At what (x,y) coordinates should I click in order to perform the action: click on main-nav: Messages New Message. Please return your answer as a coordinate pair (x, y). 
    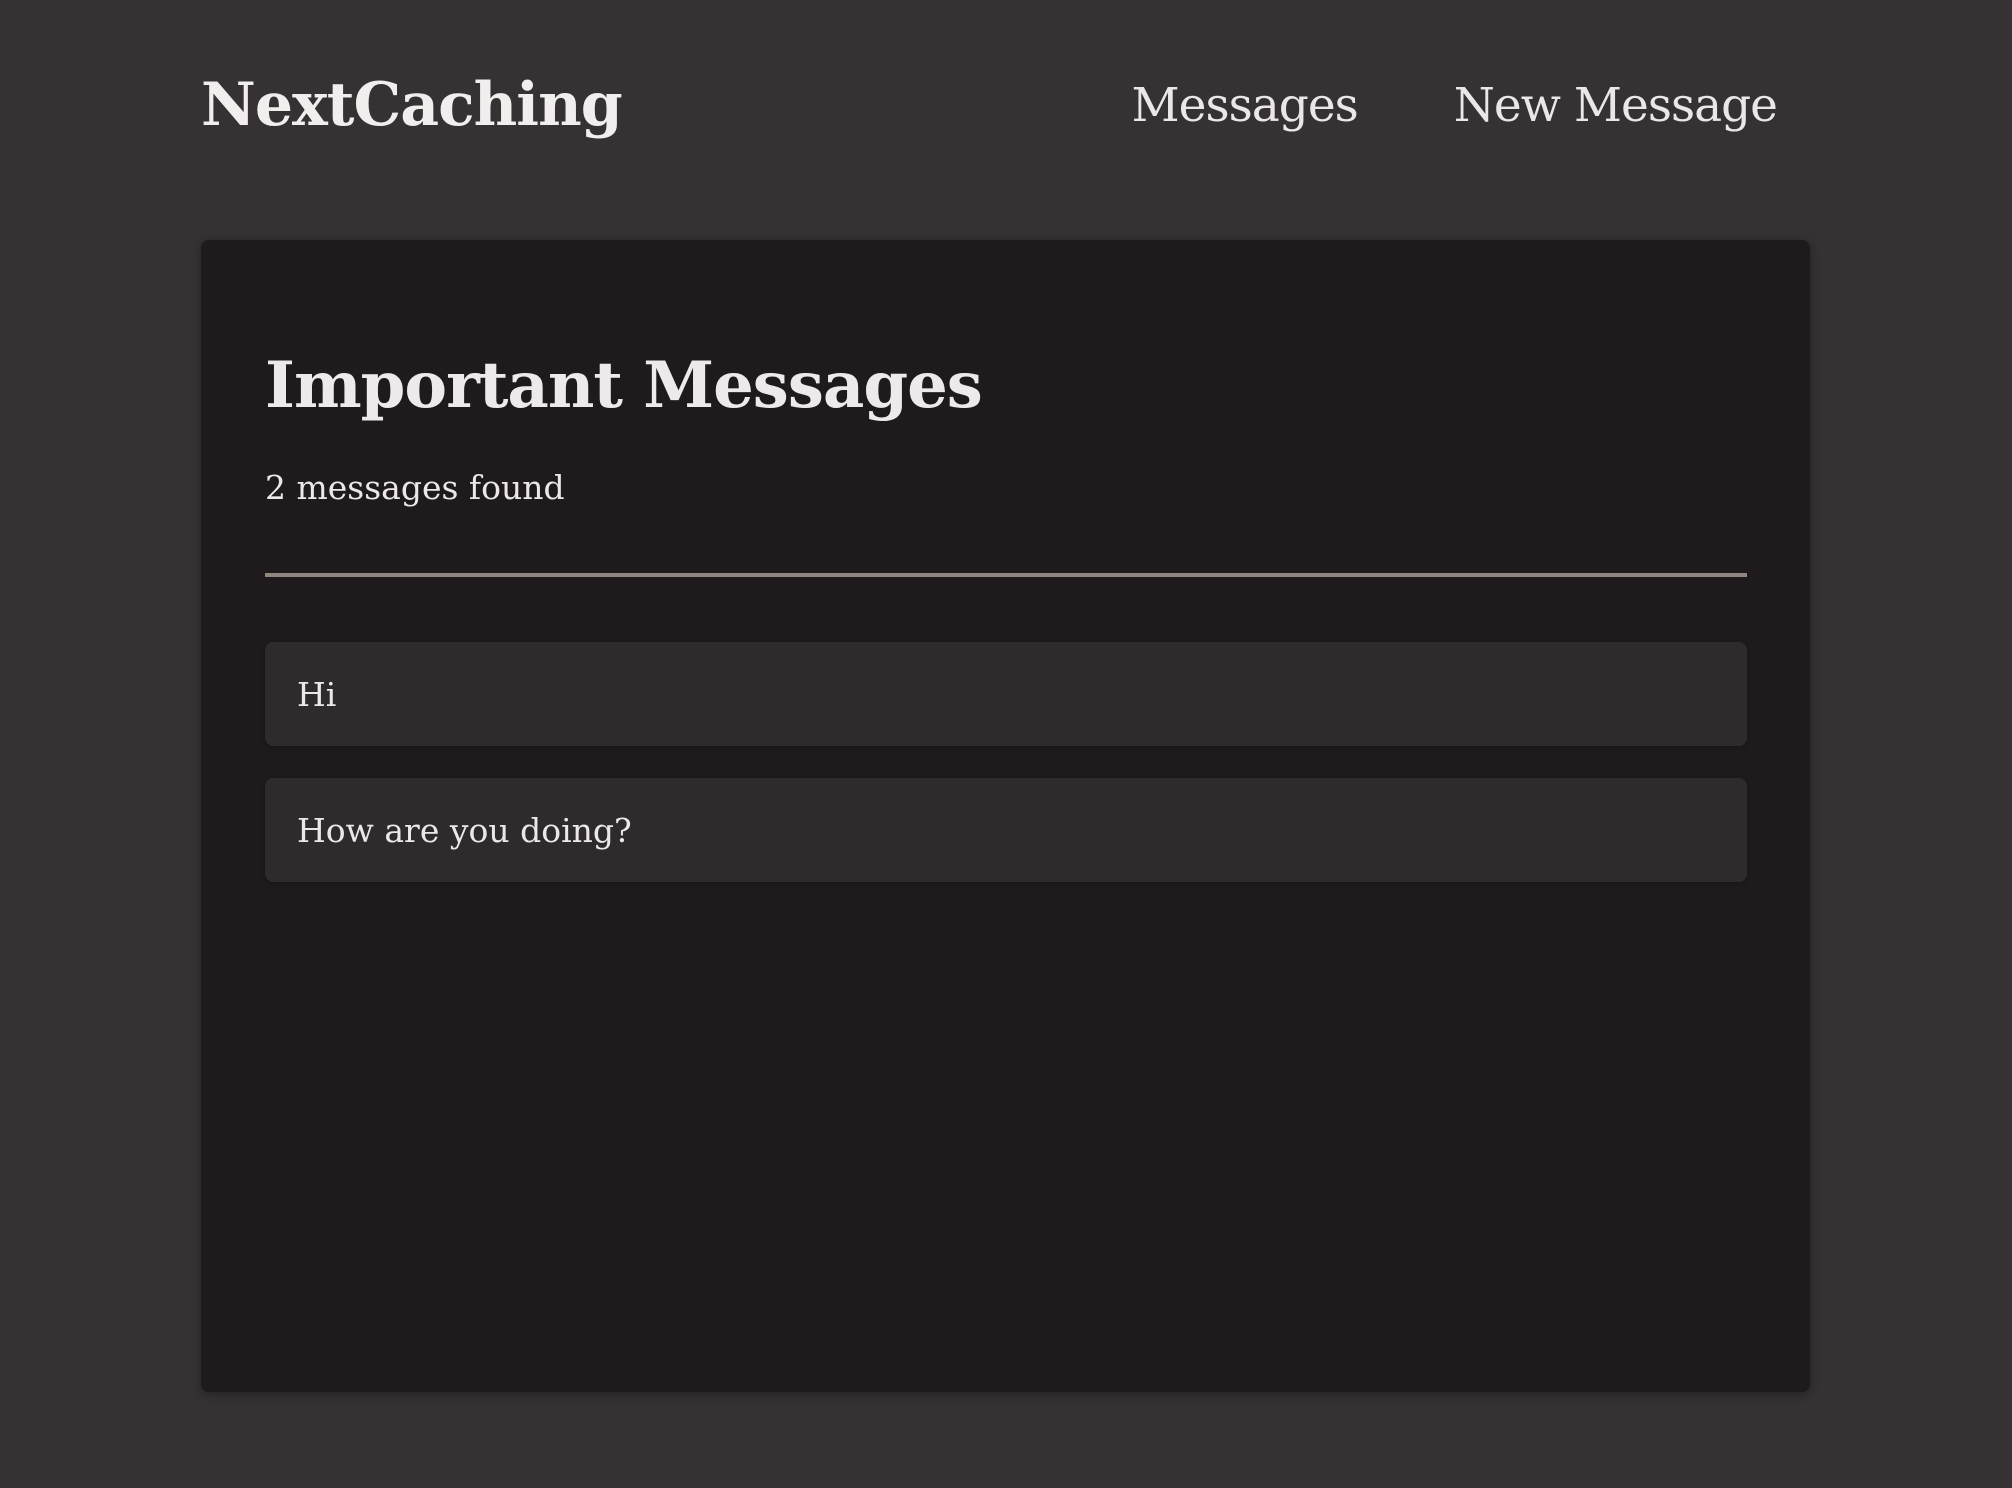
    Looking at the image, I should click on (1455, 105).